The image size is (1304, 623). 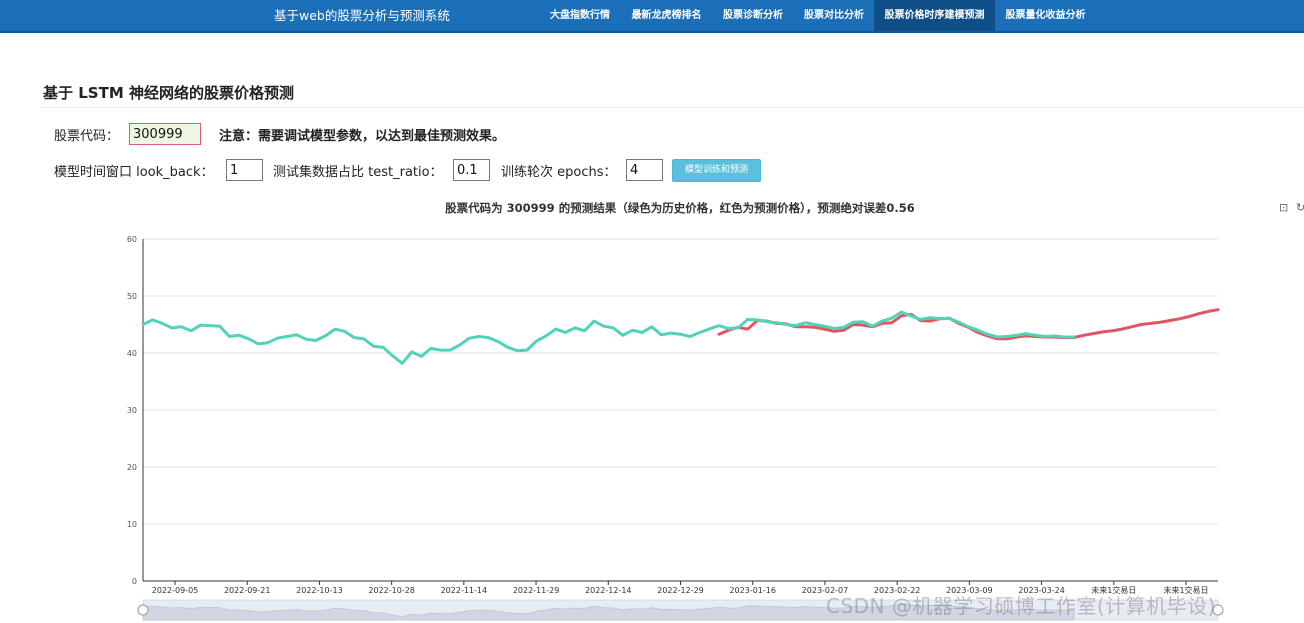 What do you see at coordinates (362, 15) in the screenshot?
I see `navbar-brand: 基于web的股票分析与预测系统` at bounding box center [362, 15].